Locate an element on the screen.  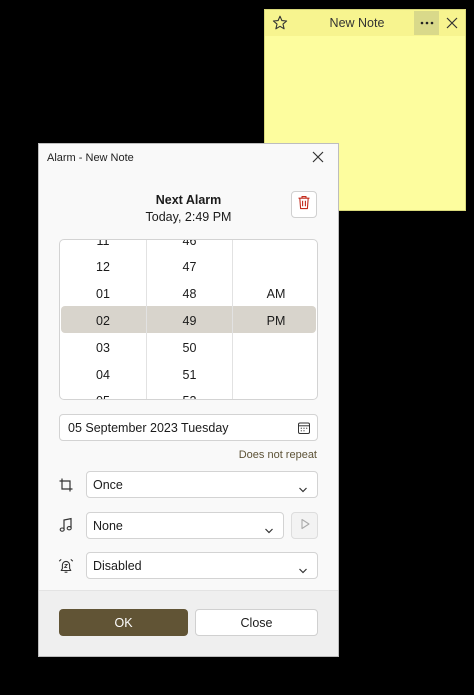
note-title-bar: New Note is located at coordinates (365, 23).